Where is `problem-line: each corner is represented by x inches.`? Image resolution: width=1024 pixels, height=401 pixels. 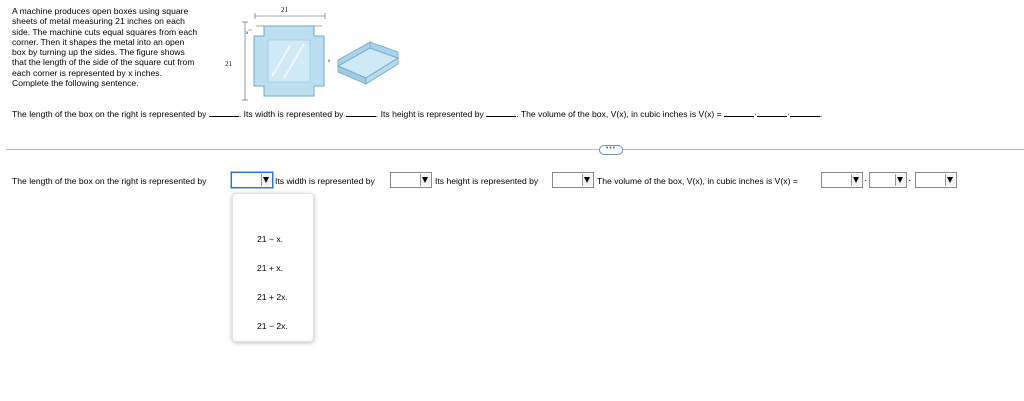 problem-line: each corner is represented by x inches. is located at coordinates (87, 72).